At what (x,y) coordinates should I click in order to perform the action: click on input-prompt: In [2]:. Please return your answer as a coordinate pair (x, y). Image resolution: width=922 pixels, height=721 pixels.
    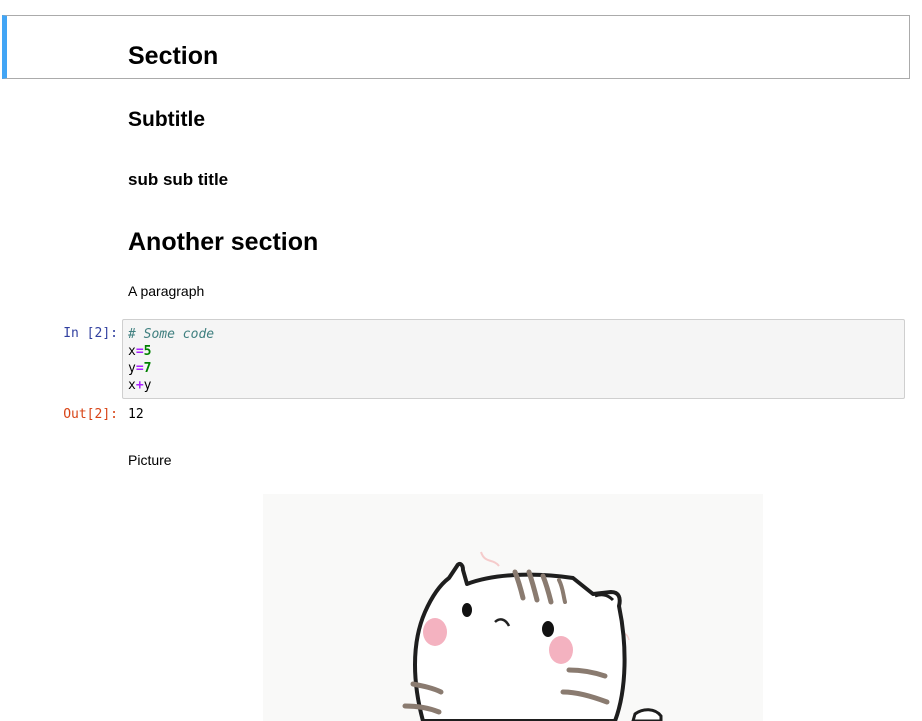
    Looking at the image, I should click on (90, 333).